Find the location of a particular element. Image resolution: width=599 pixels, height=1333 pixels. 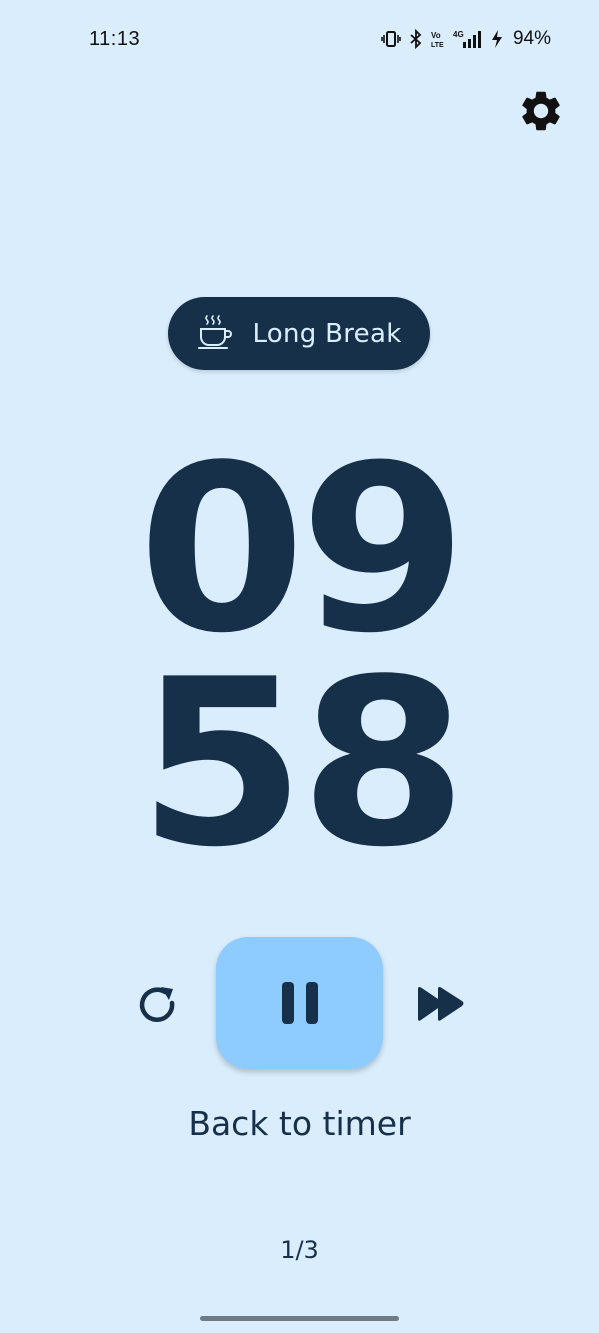

timer-controls is located at coordinates (299, 1003).